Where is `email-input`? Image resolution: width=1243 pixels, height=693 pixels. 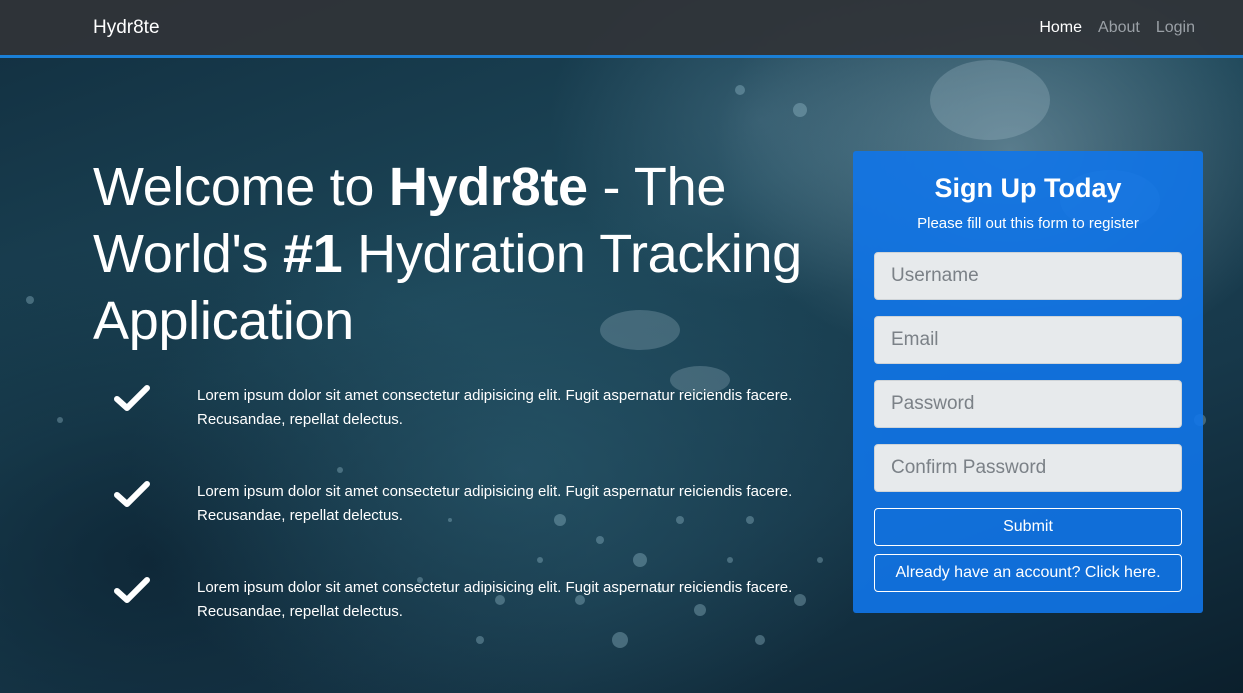 email-input is located at coordinates (1028, 340).